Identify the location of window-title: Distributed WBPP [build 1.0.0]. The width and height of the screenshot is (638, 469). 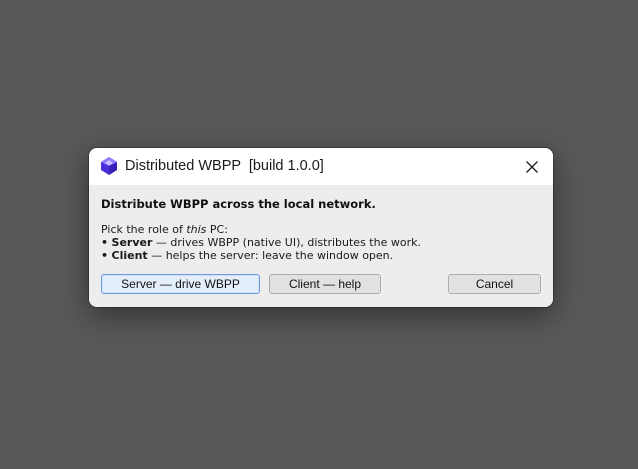
(224, 166).